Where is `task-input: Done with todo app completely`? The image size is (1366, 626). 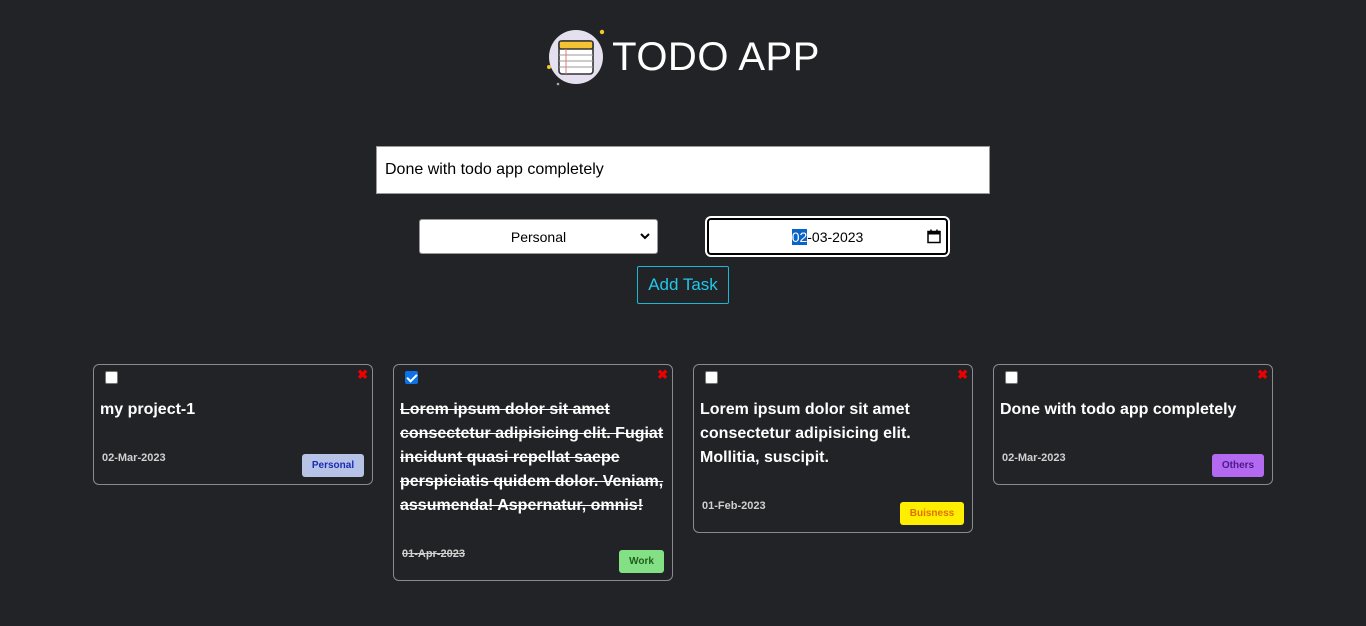 task-input: Done with todo app completely is located at coordinates (683, 170).